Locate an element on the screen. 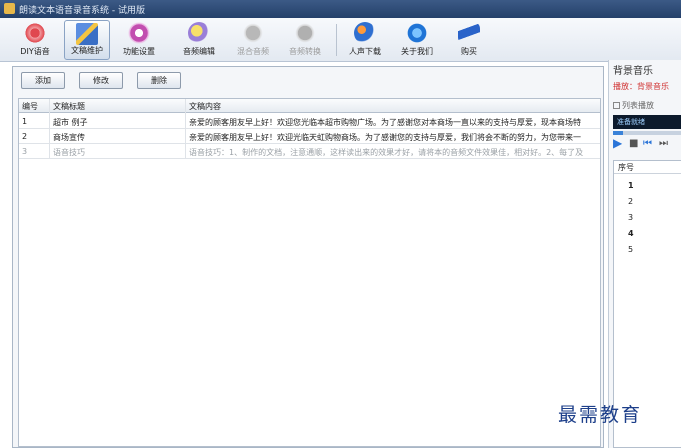 The image size is (681, 448). mix-audio-icon is located at coordinates (253, 33).